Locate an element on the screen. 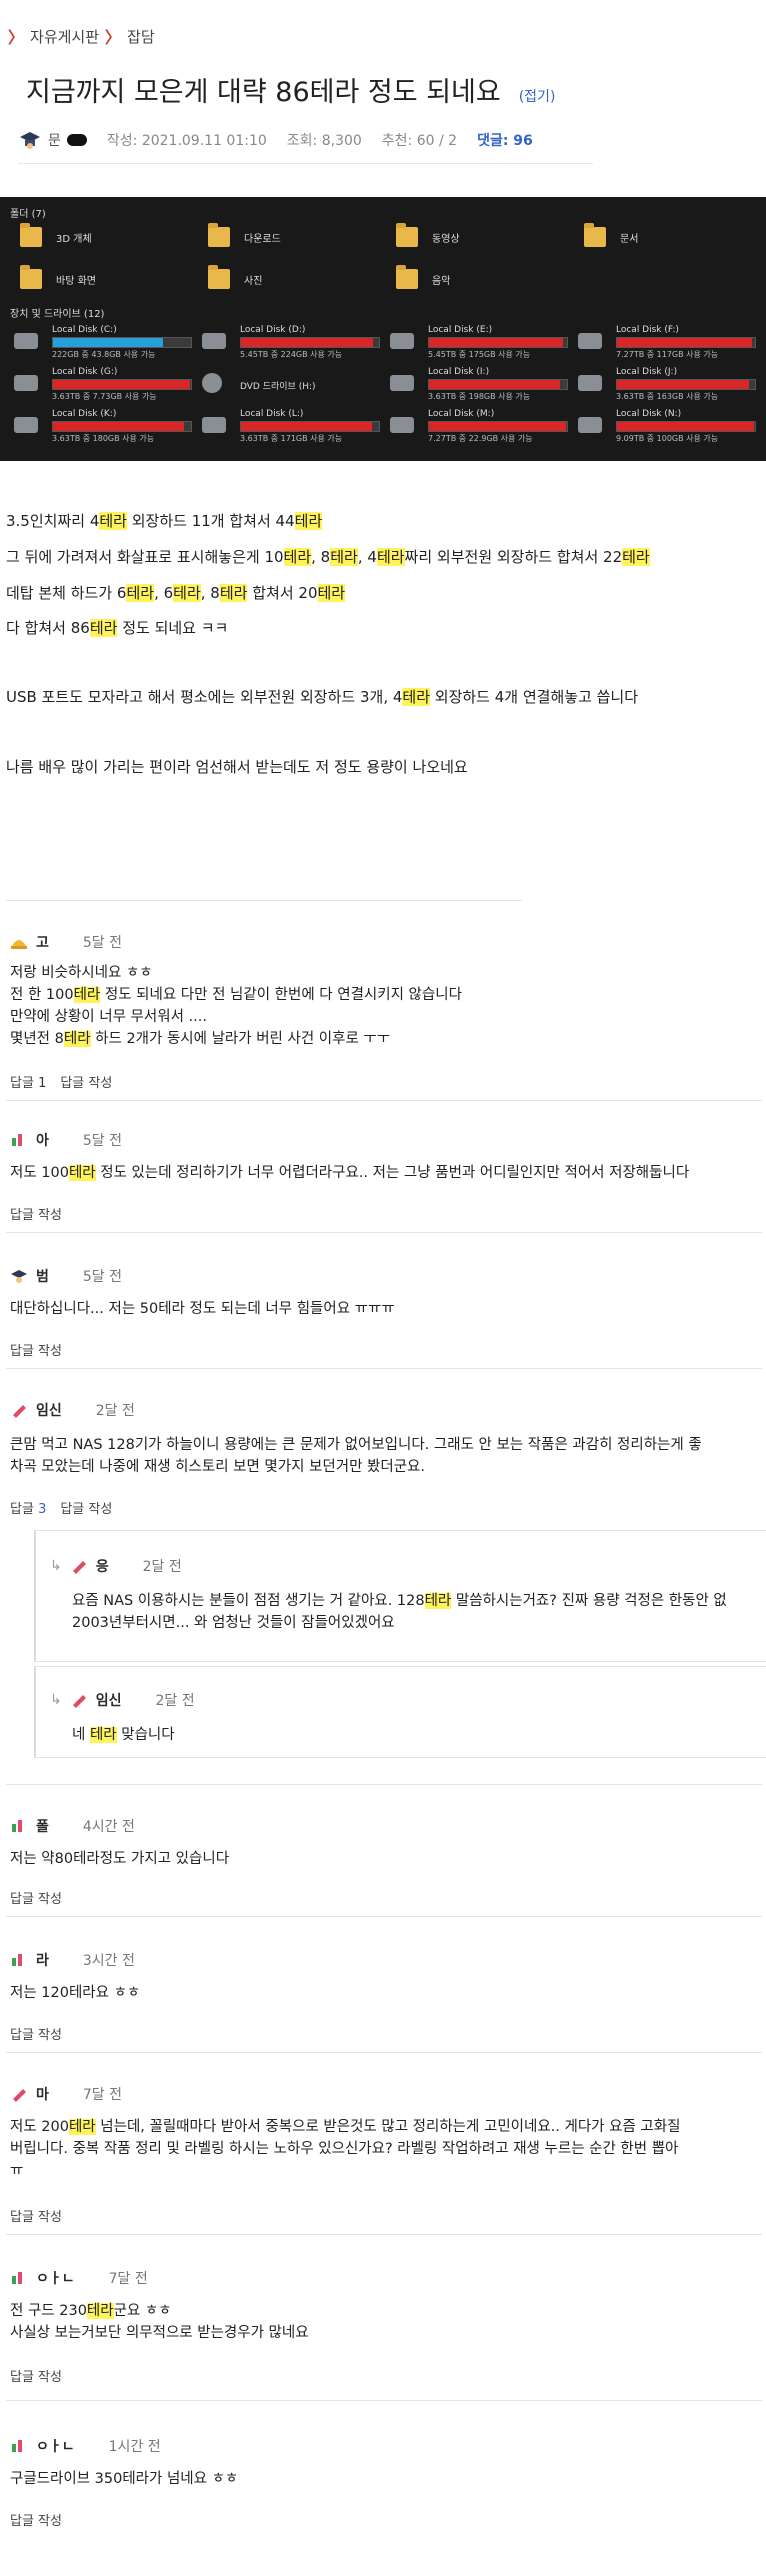 This screenshot has width=766, height=2554. drive-item: Local Disk (E:) 5.45TB 중 175GB 사용 가능 is located at coordinates (480, 343).